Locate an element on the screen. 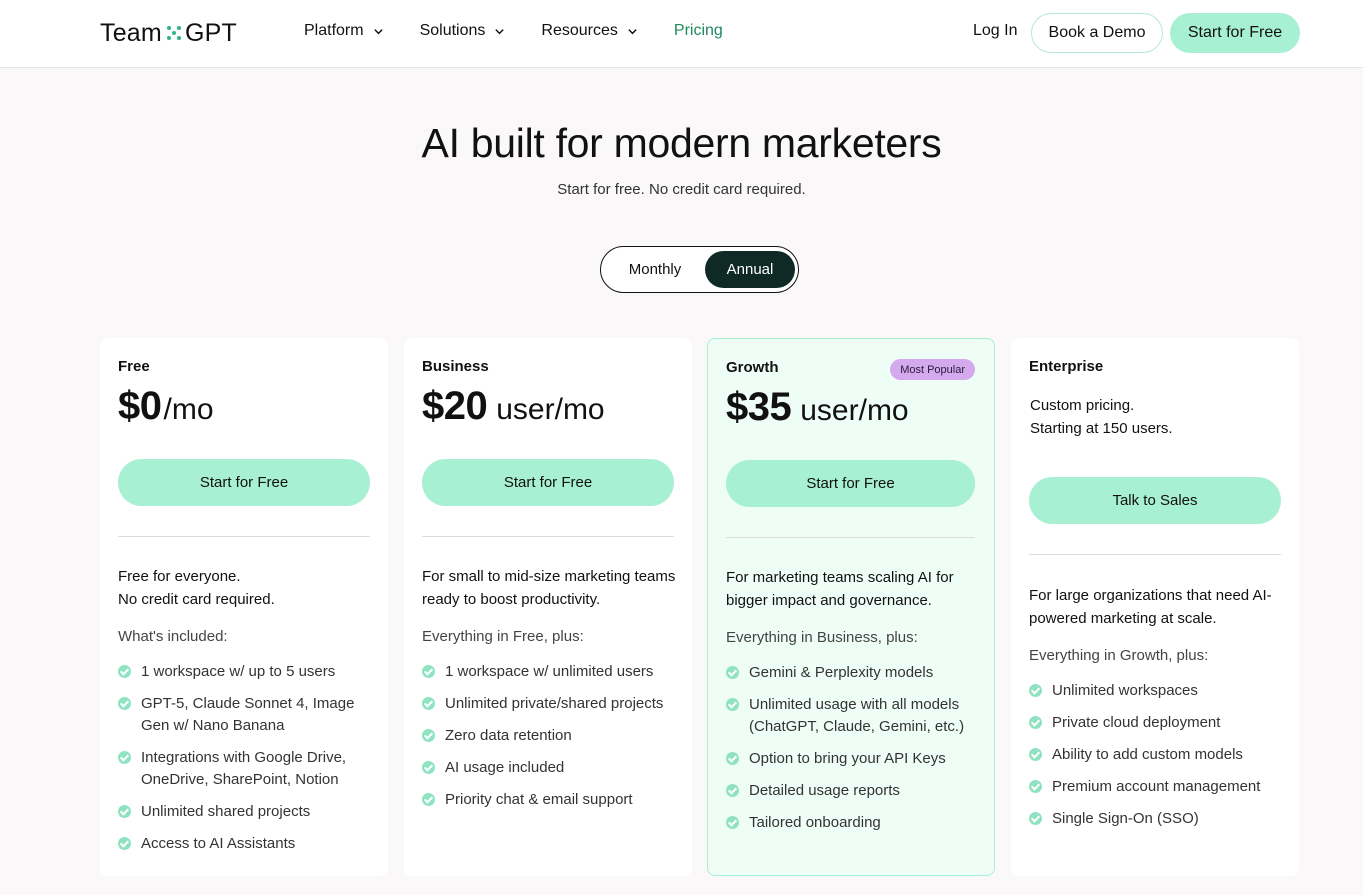  plan-name: Enterprise is located at coordinates (1066, 366).